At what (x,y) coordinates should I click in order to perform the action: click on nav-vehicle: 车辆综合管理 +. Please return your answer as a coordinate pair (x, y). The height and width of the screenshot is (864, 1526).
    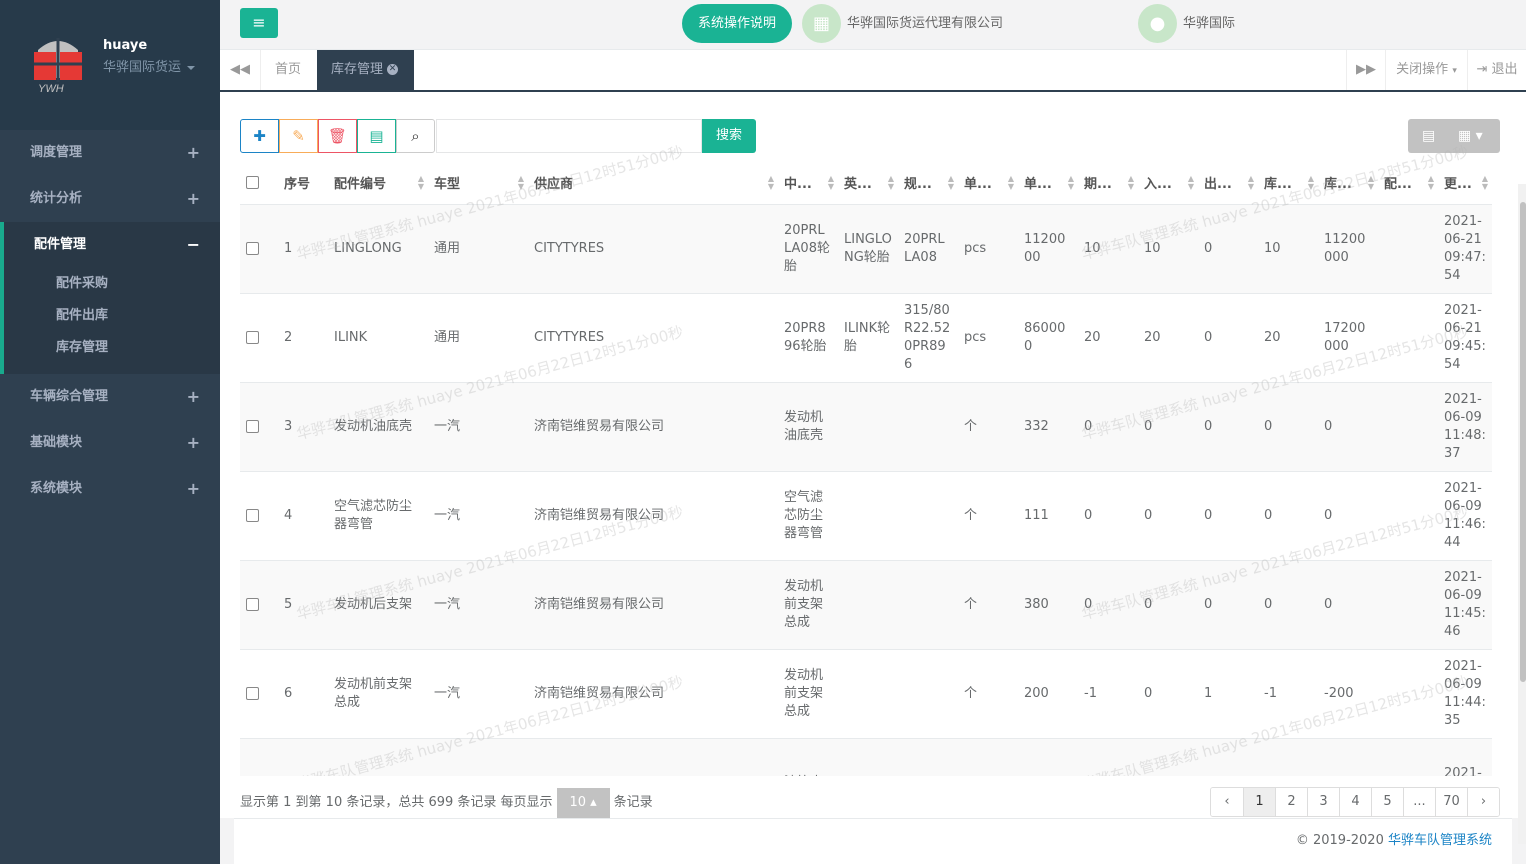
    Looking at the image, I should click on (110, 397).